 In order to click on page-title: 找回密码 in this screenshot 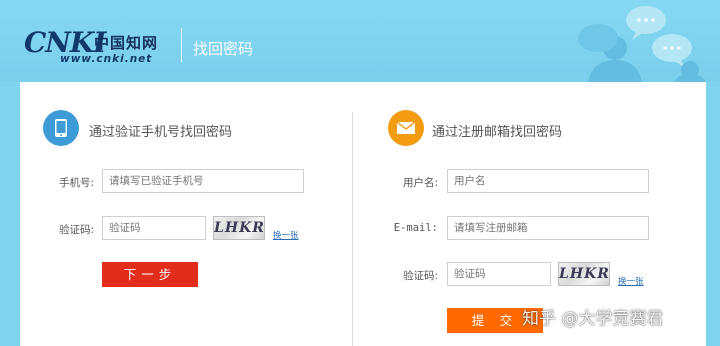, I will do `click(223, 49)`.